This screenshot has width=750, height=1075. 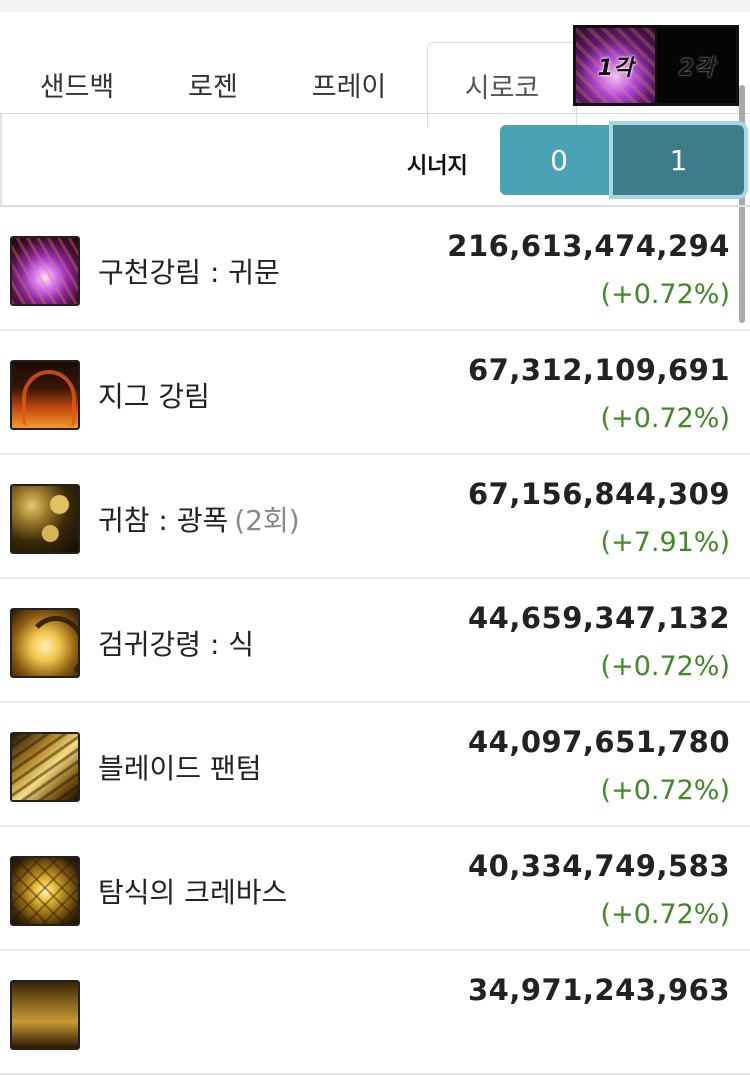 I want to click on skill-damage: 40,334,749,583, so click(x=598, y=866).